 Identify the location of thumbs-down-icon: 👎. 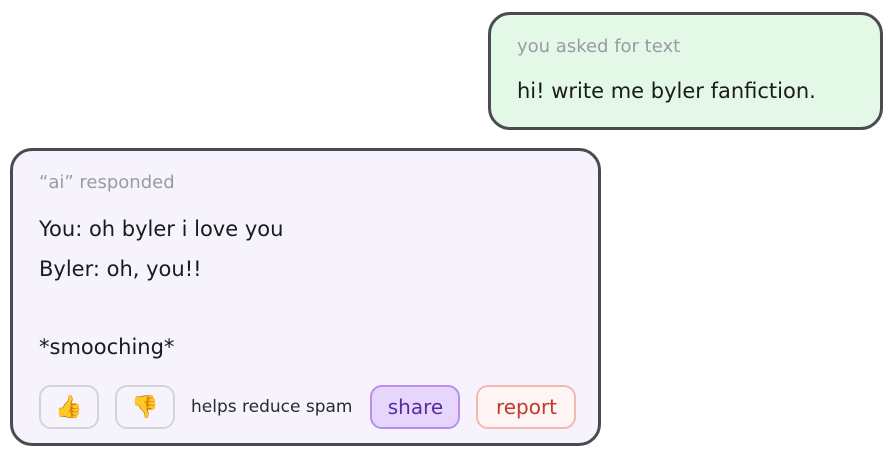
(145, 407).